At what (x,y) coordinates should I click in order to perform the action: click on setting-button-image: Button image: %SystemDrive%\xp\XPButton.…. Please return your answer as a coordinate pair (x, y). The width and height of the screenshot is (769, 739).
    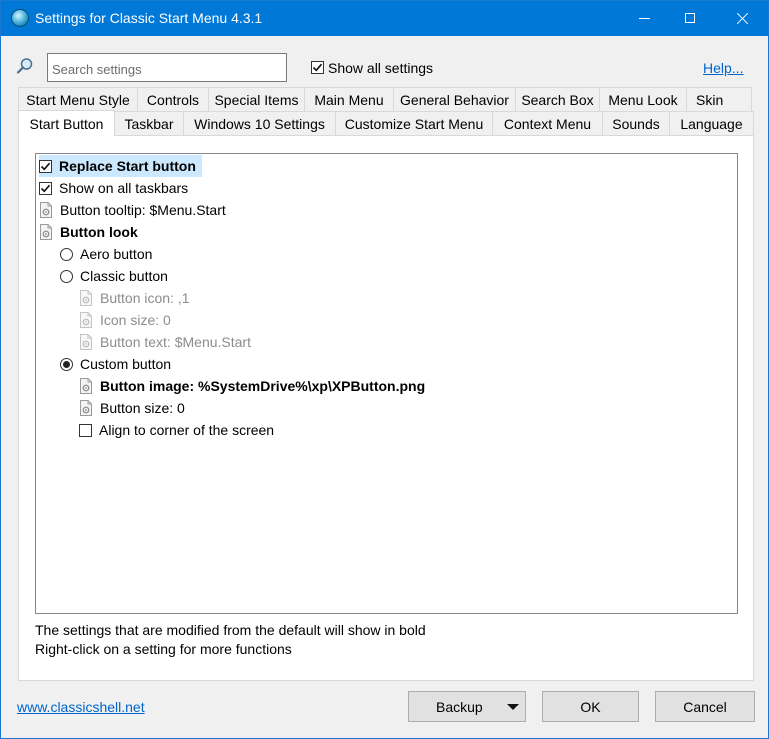
    Looking at the image, I should click on (252, 386).